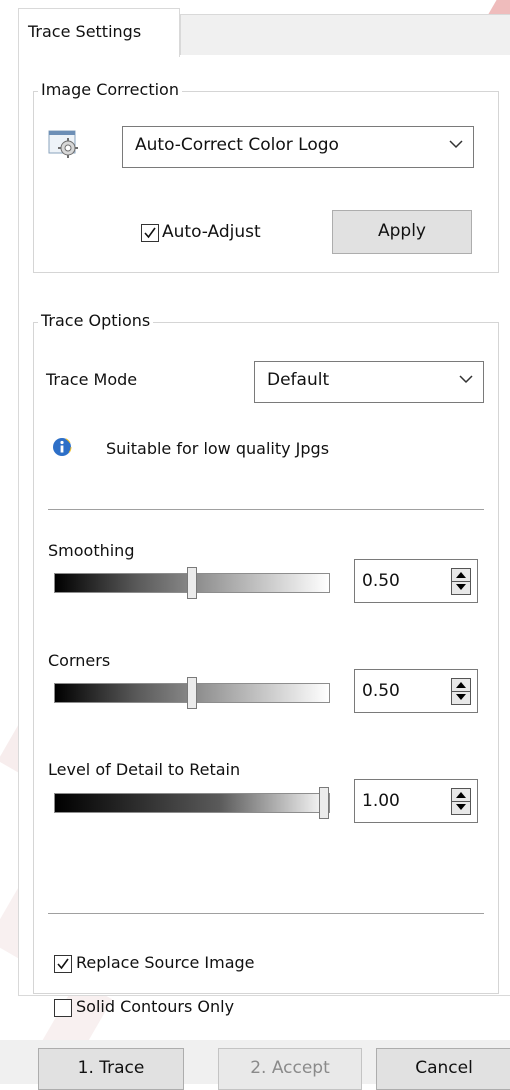 Image resolution: width=510 pixels, height=1090 pixels. I want to click on detail-value: 1.00, so click(381, 801).